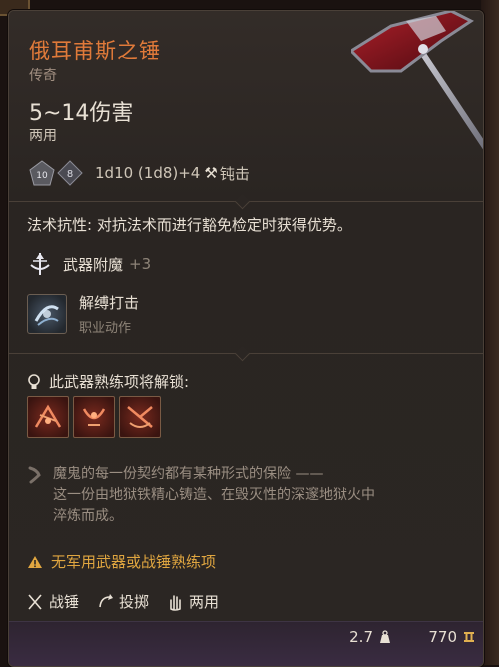 This screenshot has width=499, height=667. Describe the element at coordinates (48, 417) in the screenshot. I see `proficiency-action-1-icon` at that location.